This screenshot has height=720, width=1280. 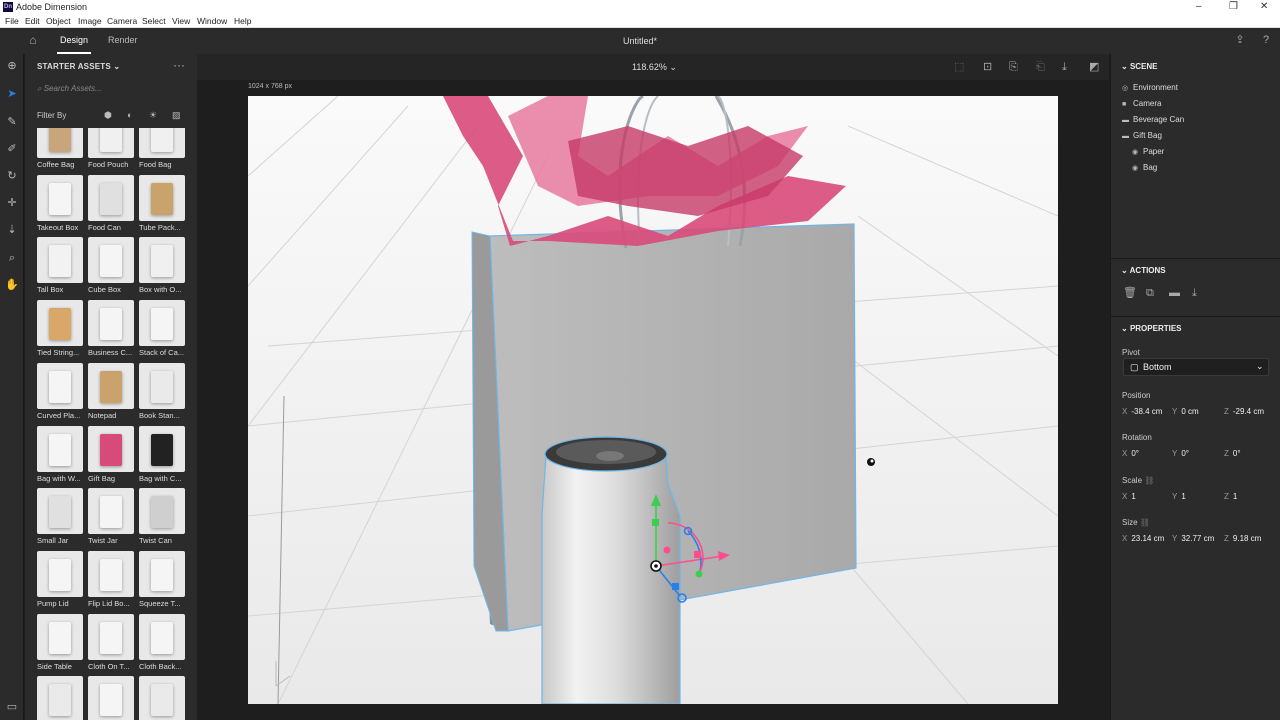 What do you see at coordinates (111, 268) in the screenshot?
I see `asset-item: Cube Box` at bounding box center [111, 268].